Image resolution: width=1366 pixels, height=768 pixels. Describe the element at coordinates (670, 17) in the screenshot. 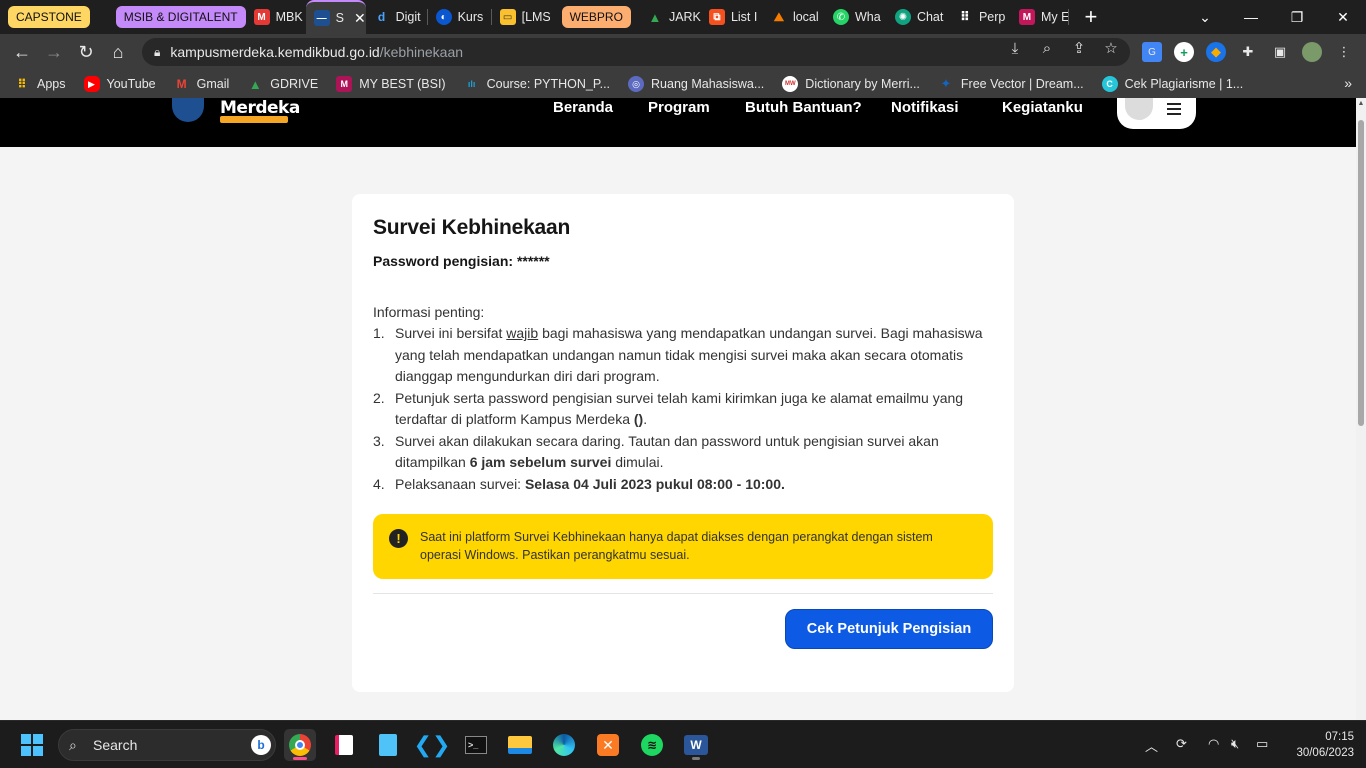

I see `tab-jark: ▲ JARK` at that location.